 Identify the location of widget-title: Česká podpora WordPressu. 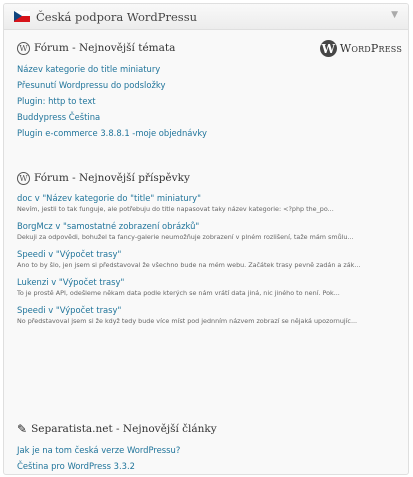
(116, 16).